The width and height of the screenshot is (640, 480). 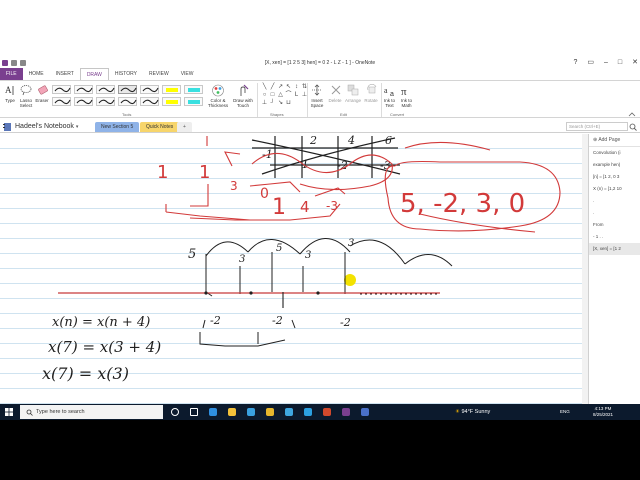 I want to click on color-thickness-button: Color & Thickness, so click(x=218, y=103).